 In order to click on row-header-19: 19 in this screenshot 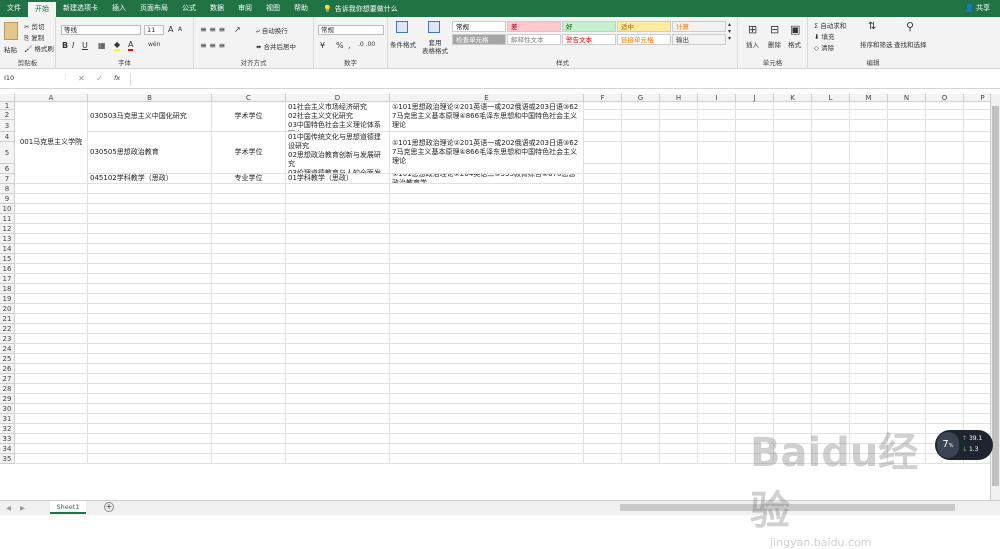, I will do `click(7, 299)`.